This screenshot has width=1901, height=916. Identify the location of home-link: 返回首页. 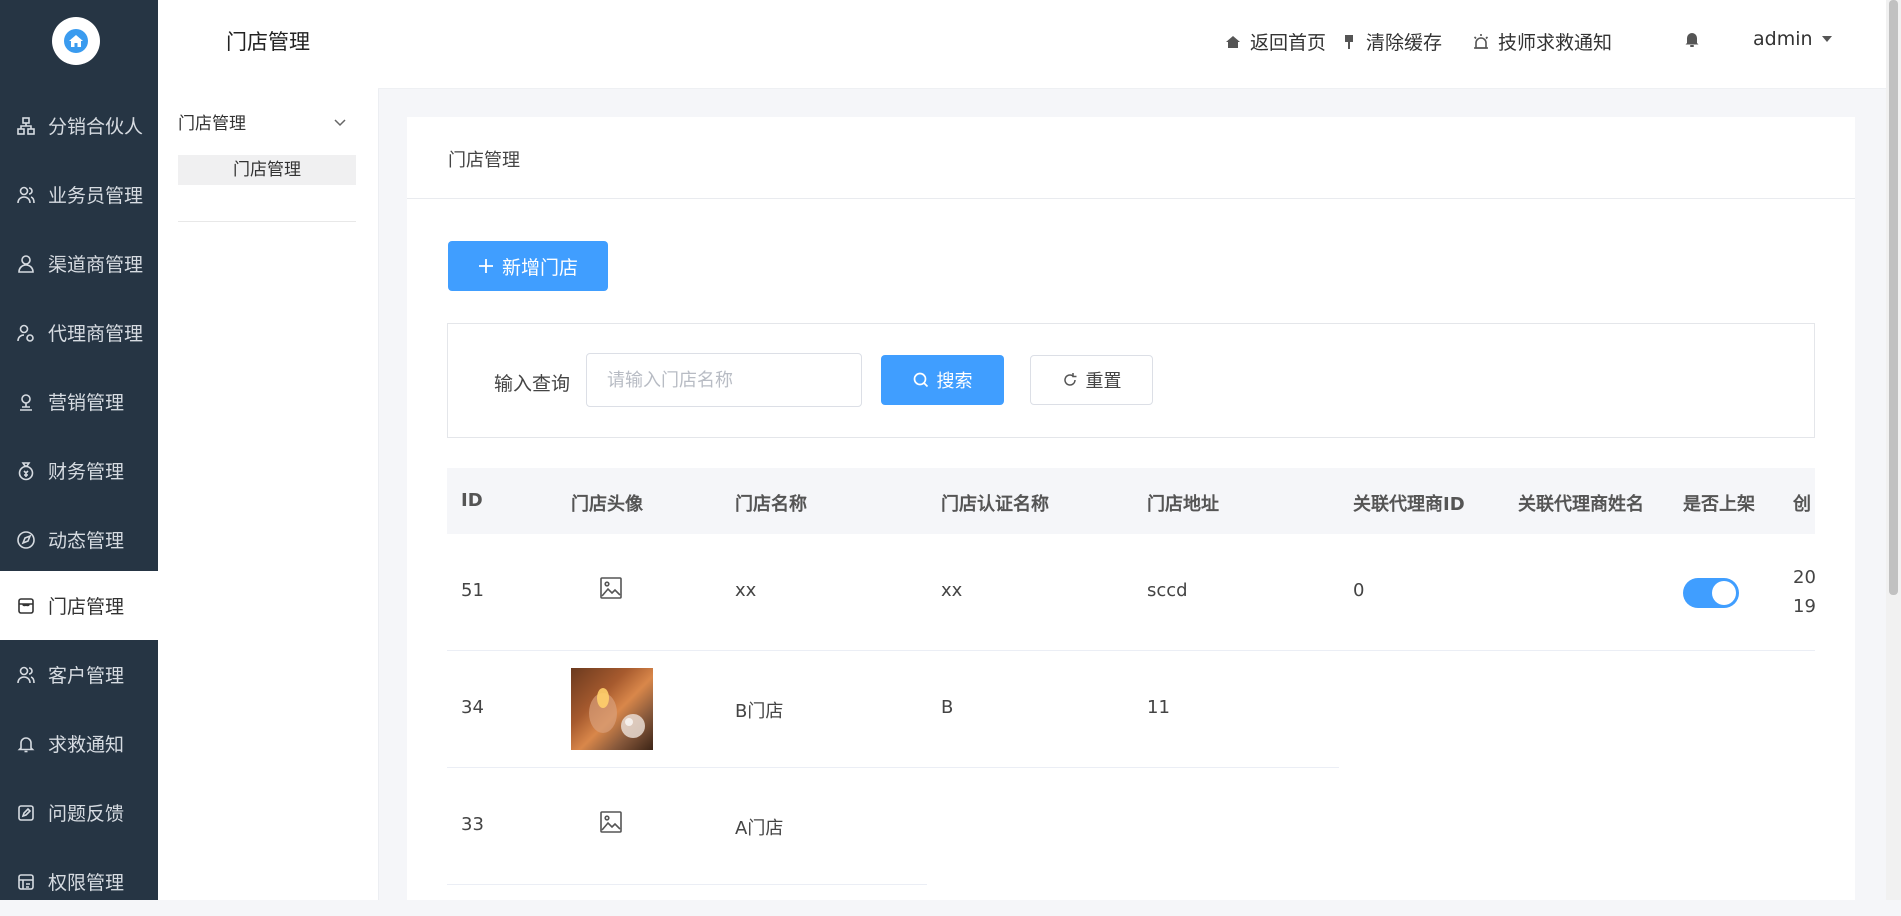
(1275, 41).